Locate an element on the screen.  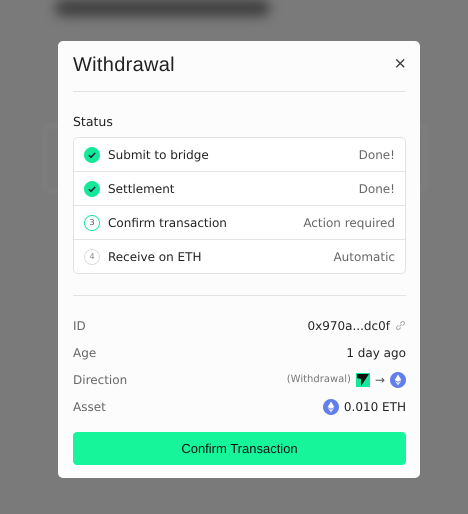
network-logo-icon is located at coordinates (363, 379).